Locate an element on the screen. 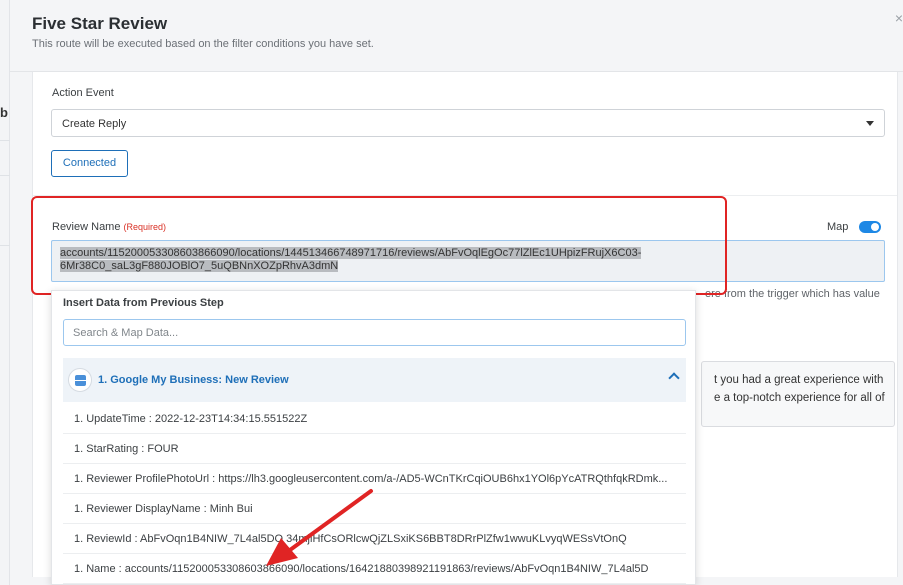  list-item: 1. Reviewer DisplayName : Minh Bui is located at coordinates (374, 509).